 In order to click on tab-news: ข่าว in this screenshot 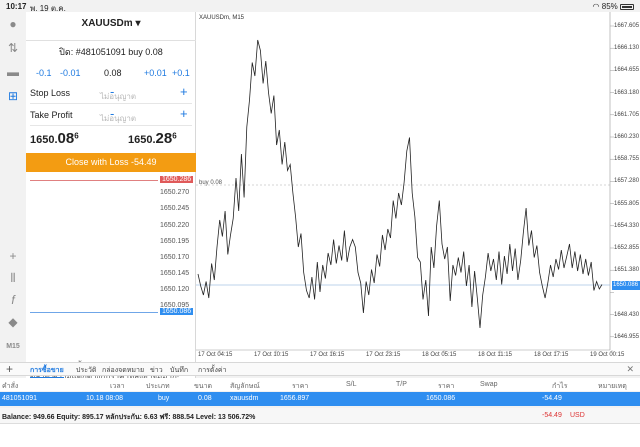, I will do `click(156, 370)`.